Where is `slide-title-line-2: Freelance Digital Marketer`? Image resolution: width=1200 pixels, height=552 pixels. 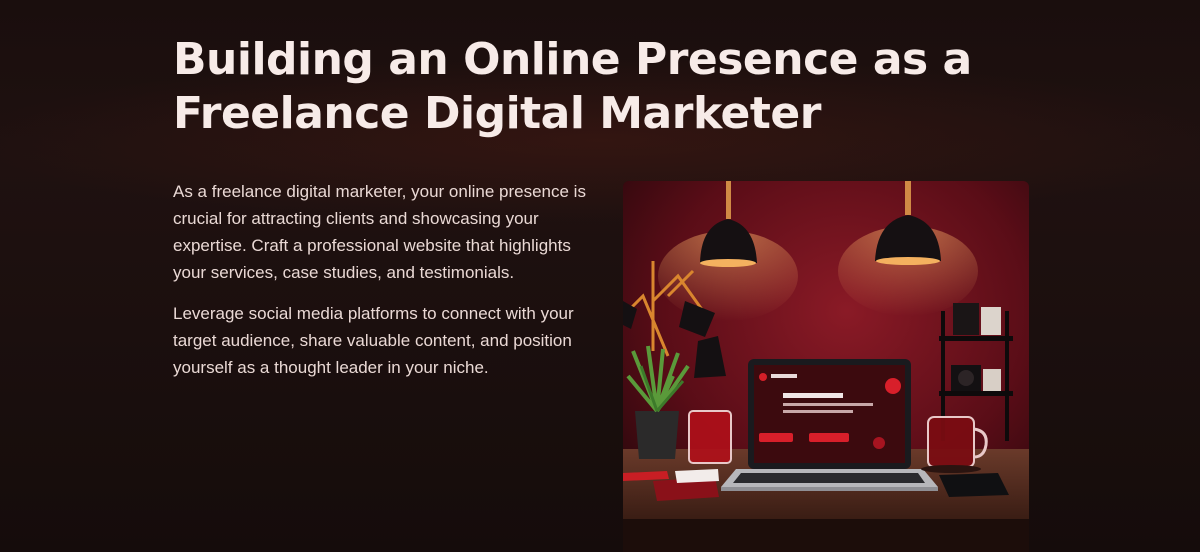
slide-title-line-2: Freelance Digital Marketer is located at coordinates (497, 113).